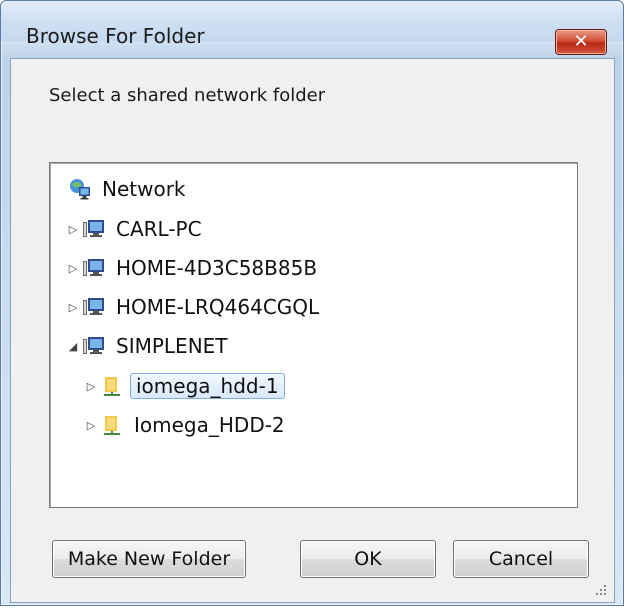  Describe the element at coordinates (172, 346) in the screenshot. I see `tree-label-simplenet: SIMPLENET` at that location.